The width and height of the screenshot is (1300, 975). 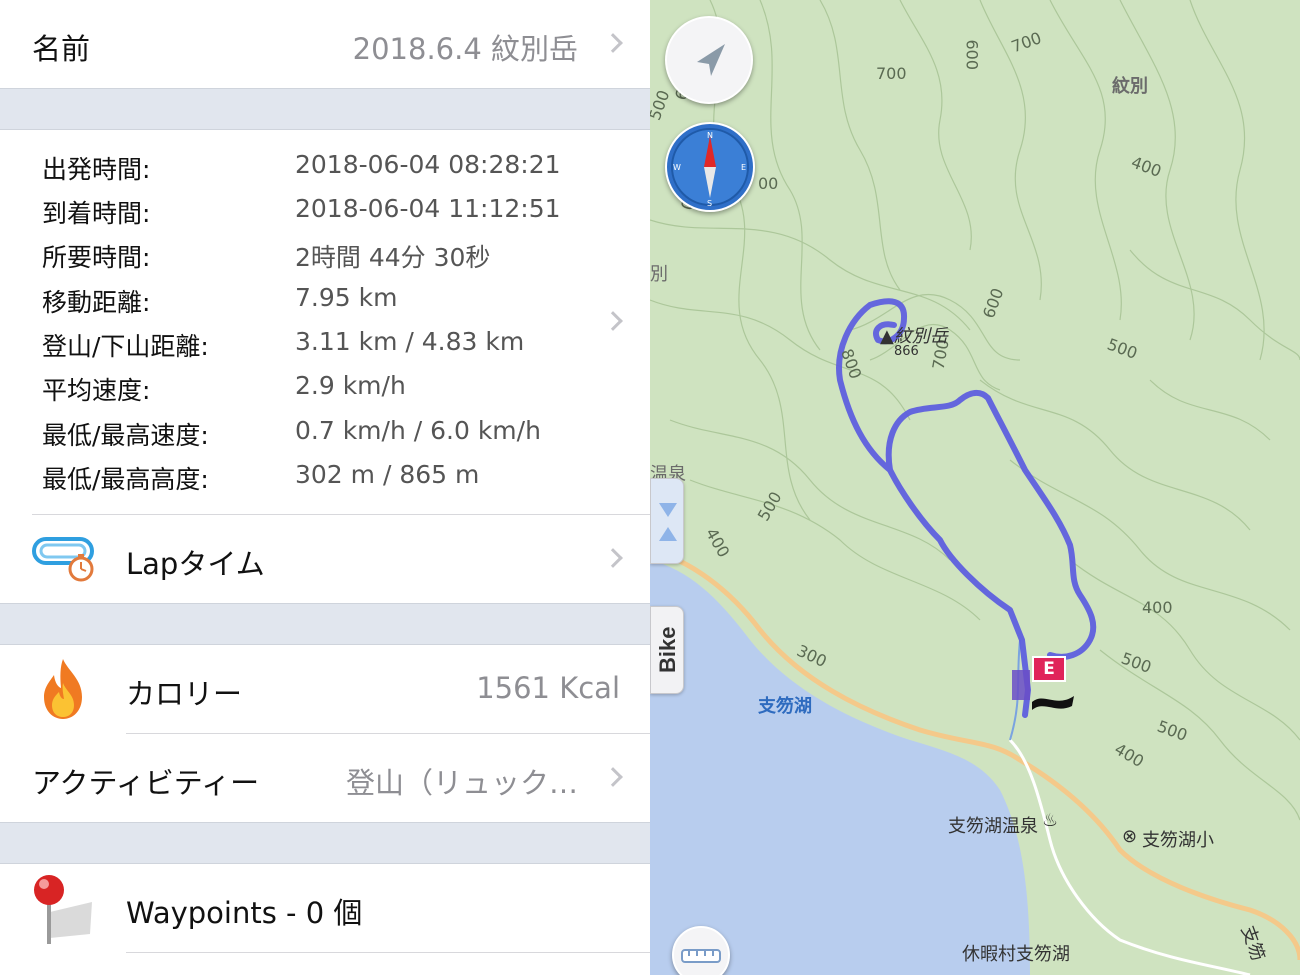 What do you see at coordinates (63, 689) in the screenshot?
I see `flame-icon` at bounding box center [63, 689].